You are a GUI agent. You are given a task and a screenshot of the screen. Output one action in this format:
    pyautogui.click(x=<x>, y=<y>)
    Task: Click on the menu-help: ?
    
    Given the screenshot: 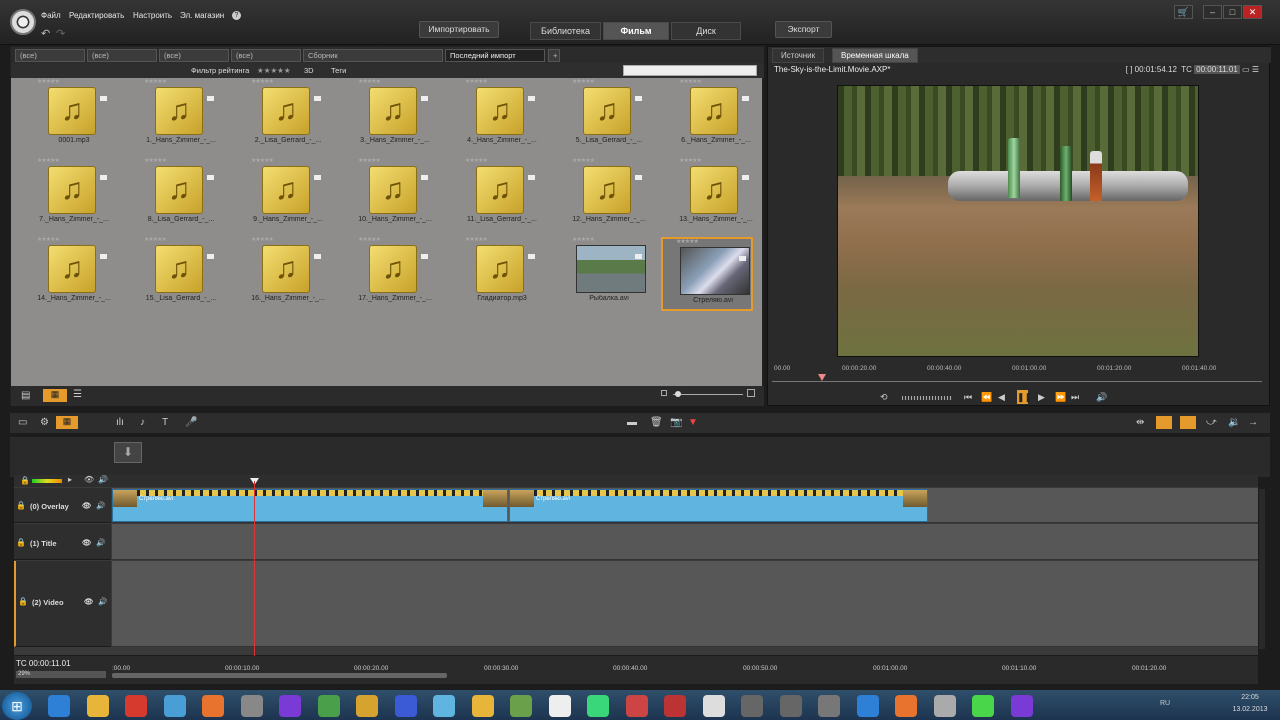 What is the action you would take?
    pyautogui.click(x=236, y=15)
    